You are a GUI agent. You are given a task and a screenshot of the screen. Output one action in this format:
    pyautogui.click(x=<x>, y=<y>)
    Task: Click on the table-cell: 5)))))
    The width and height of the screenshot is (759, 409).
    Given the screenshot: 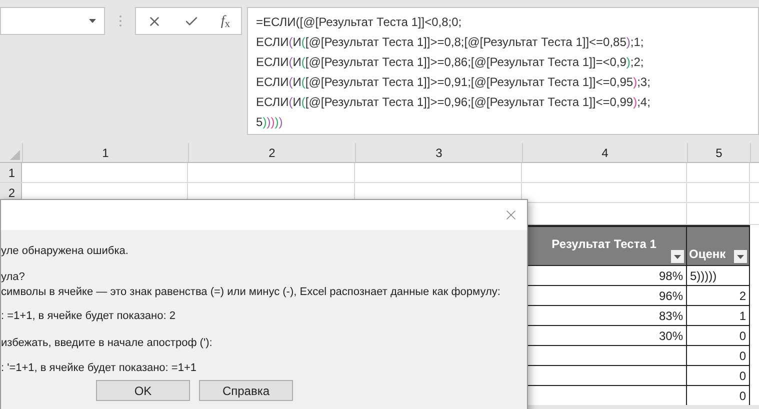 What is the action you would take?
    pyautogui.click(x=718, y=275)
    